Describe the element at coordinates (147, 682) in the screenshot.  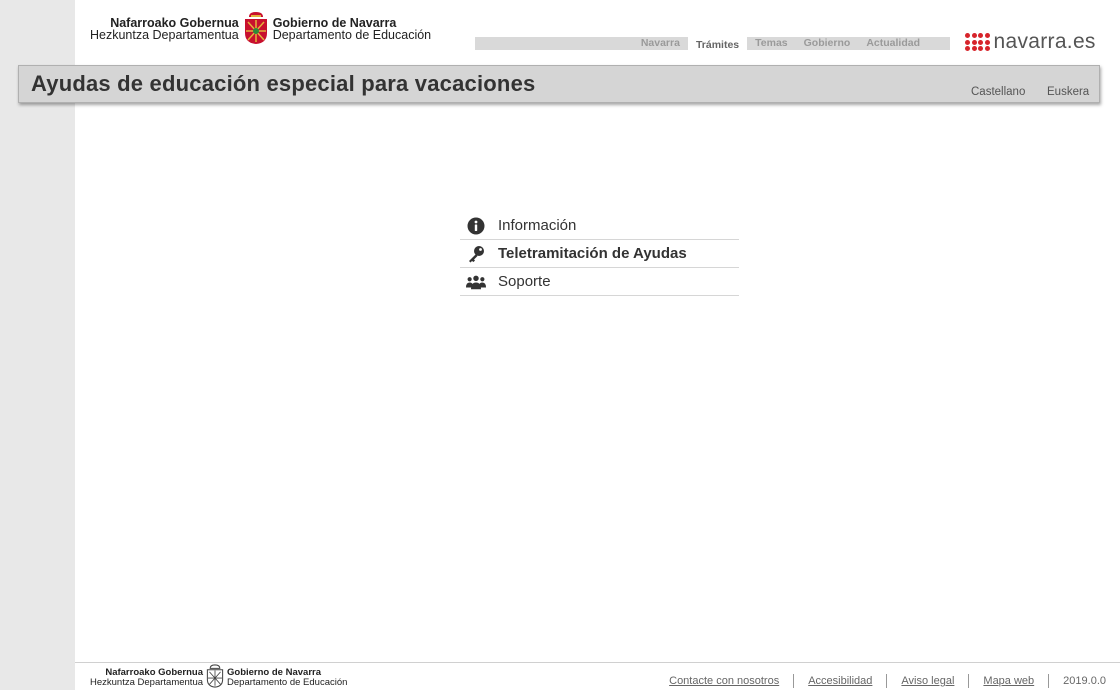
I see `footer-gov-basque-department: Hezkuntza Departamentua` at that location.